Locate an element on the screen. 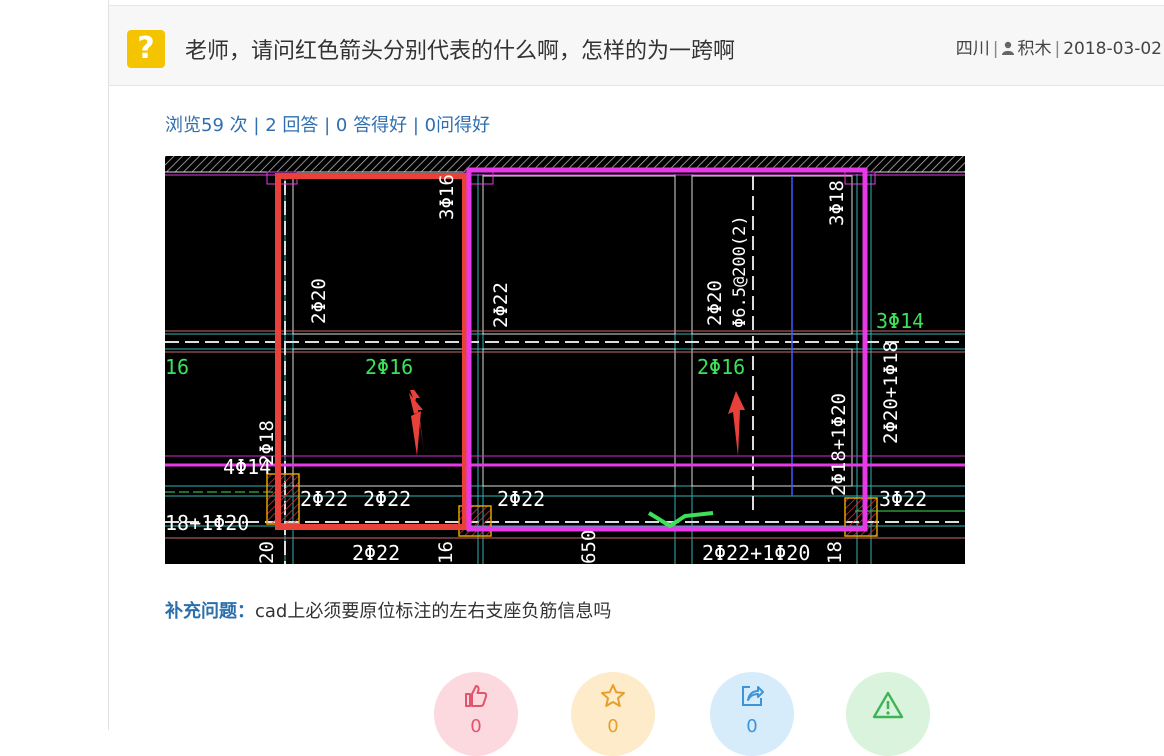 This screenshot has width=1164, height=756. cad-label: 3Φ22 is located at coordinates (903, 499).